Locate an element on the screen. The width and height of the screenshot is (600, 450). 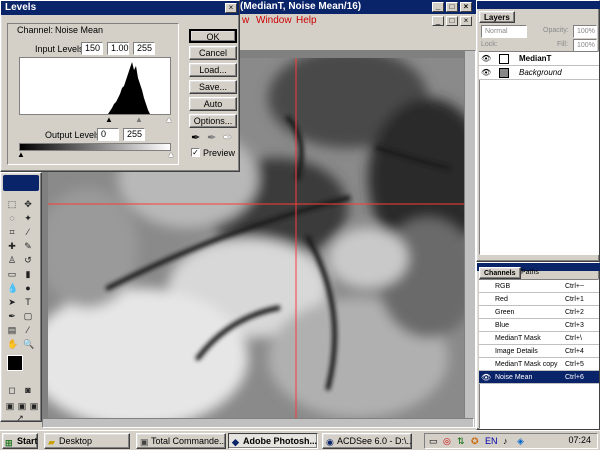
channel-row: RGB Ctrl+~ is located at coordinates (539, 286).